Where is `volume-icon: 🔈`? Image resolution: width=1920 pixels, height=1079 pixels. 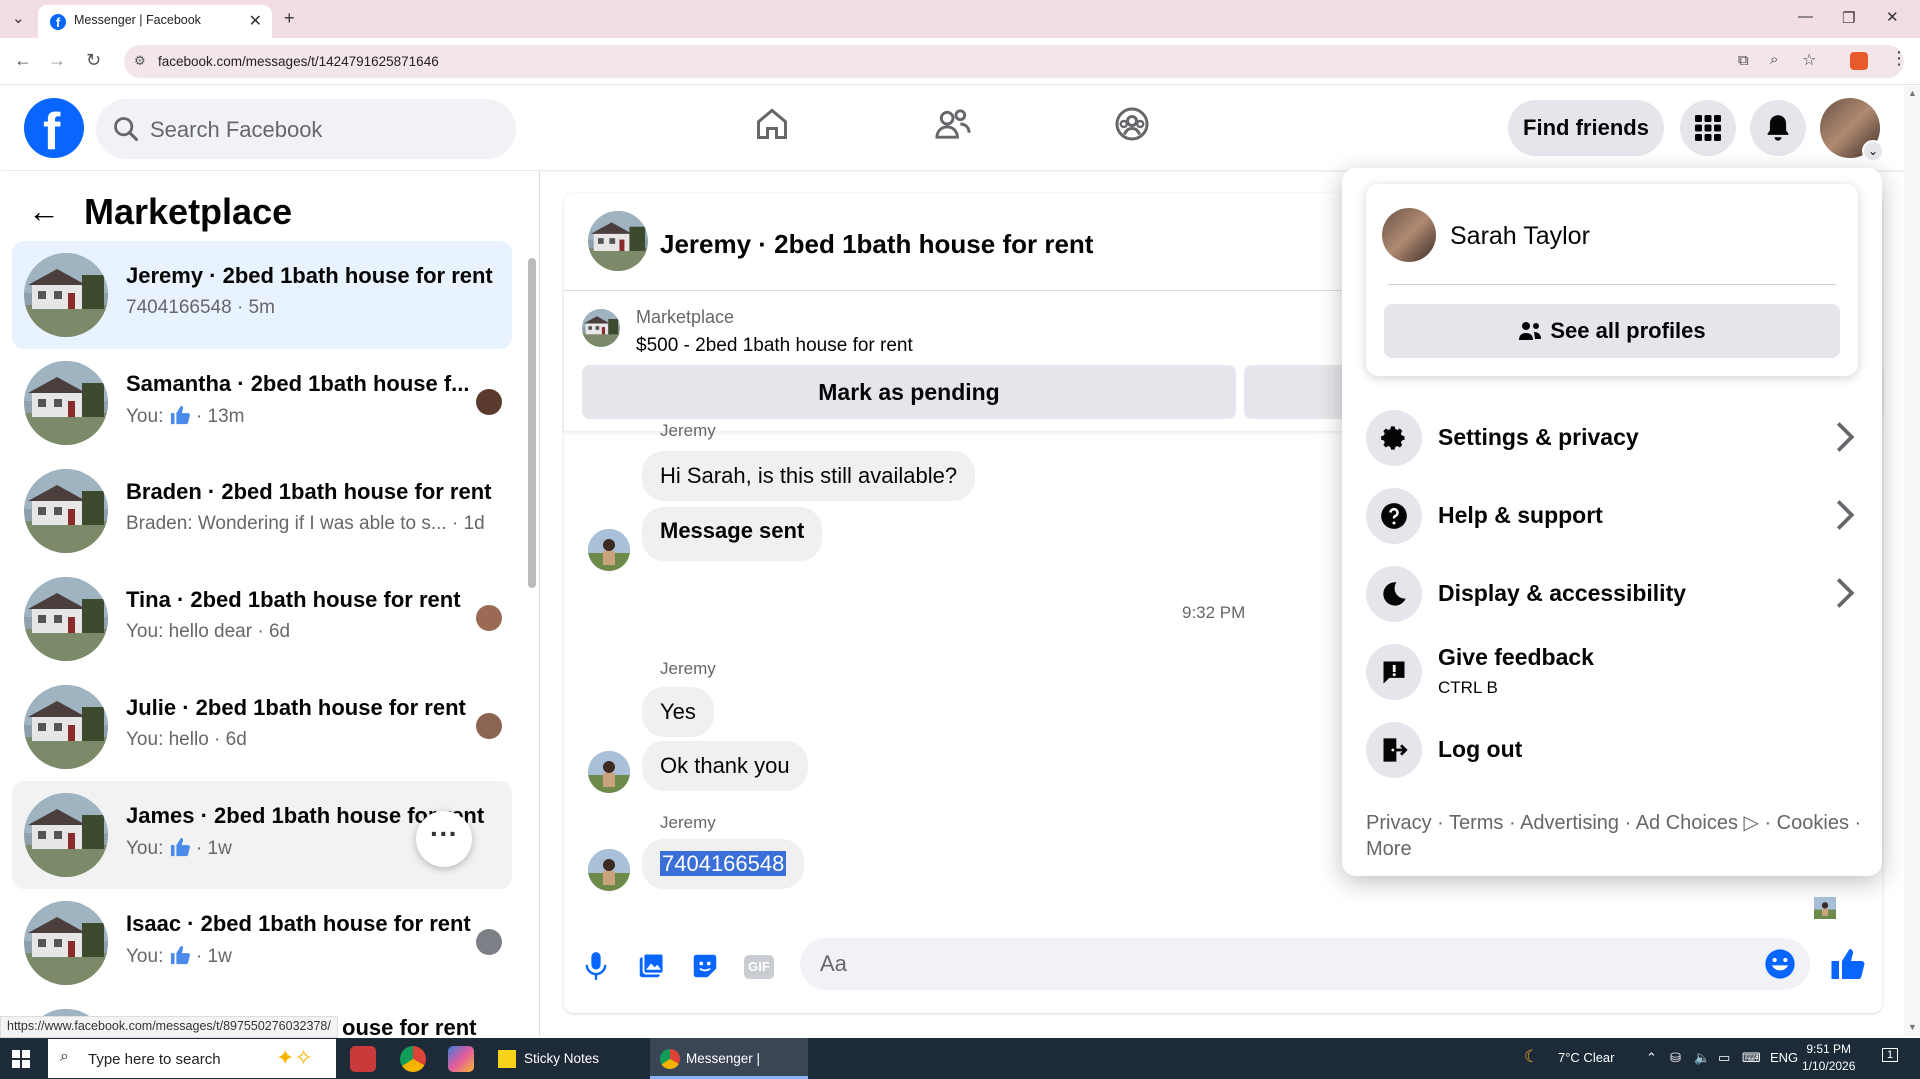
volume-icon: 🔈 is located at coordinates (1702, 1058).